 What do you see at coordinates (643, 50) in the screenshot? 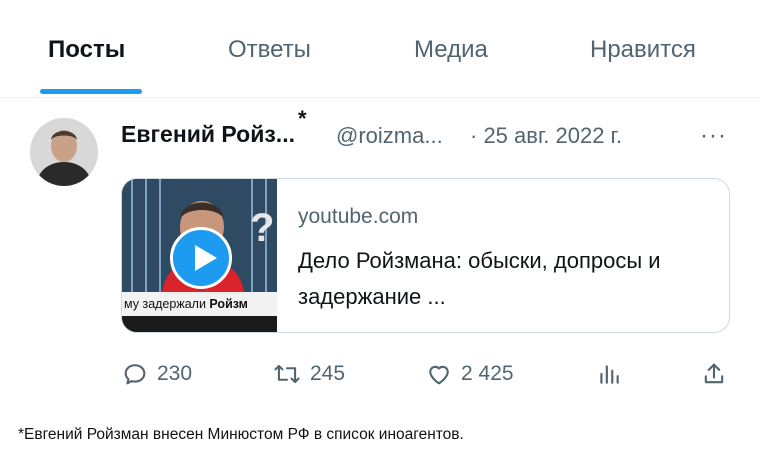
I see `tab-likes: Нравится` at bounding box center [643, 50].